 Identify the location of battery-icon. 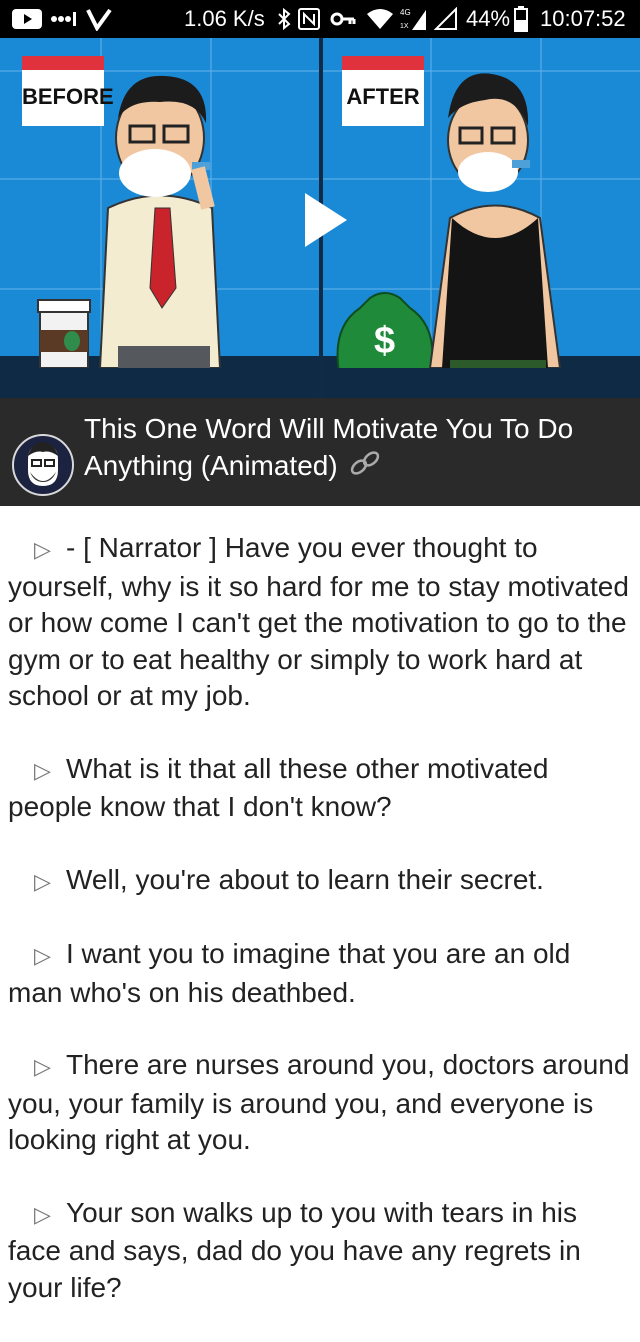
(521, 19).